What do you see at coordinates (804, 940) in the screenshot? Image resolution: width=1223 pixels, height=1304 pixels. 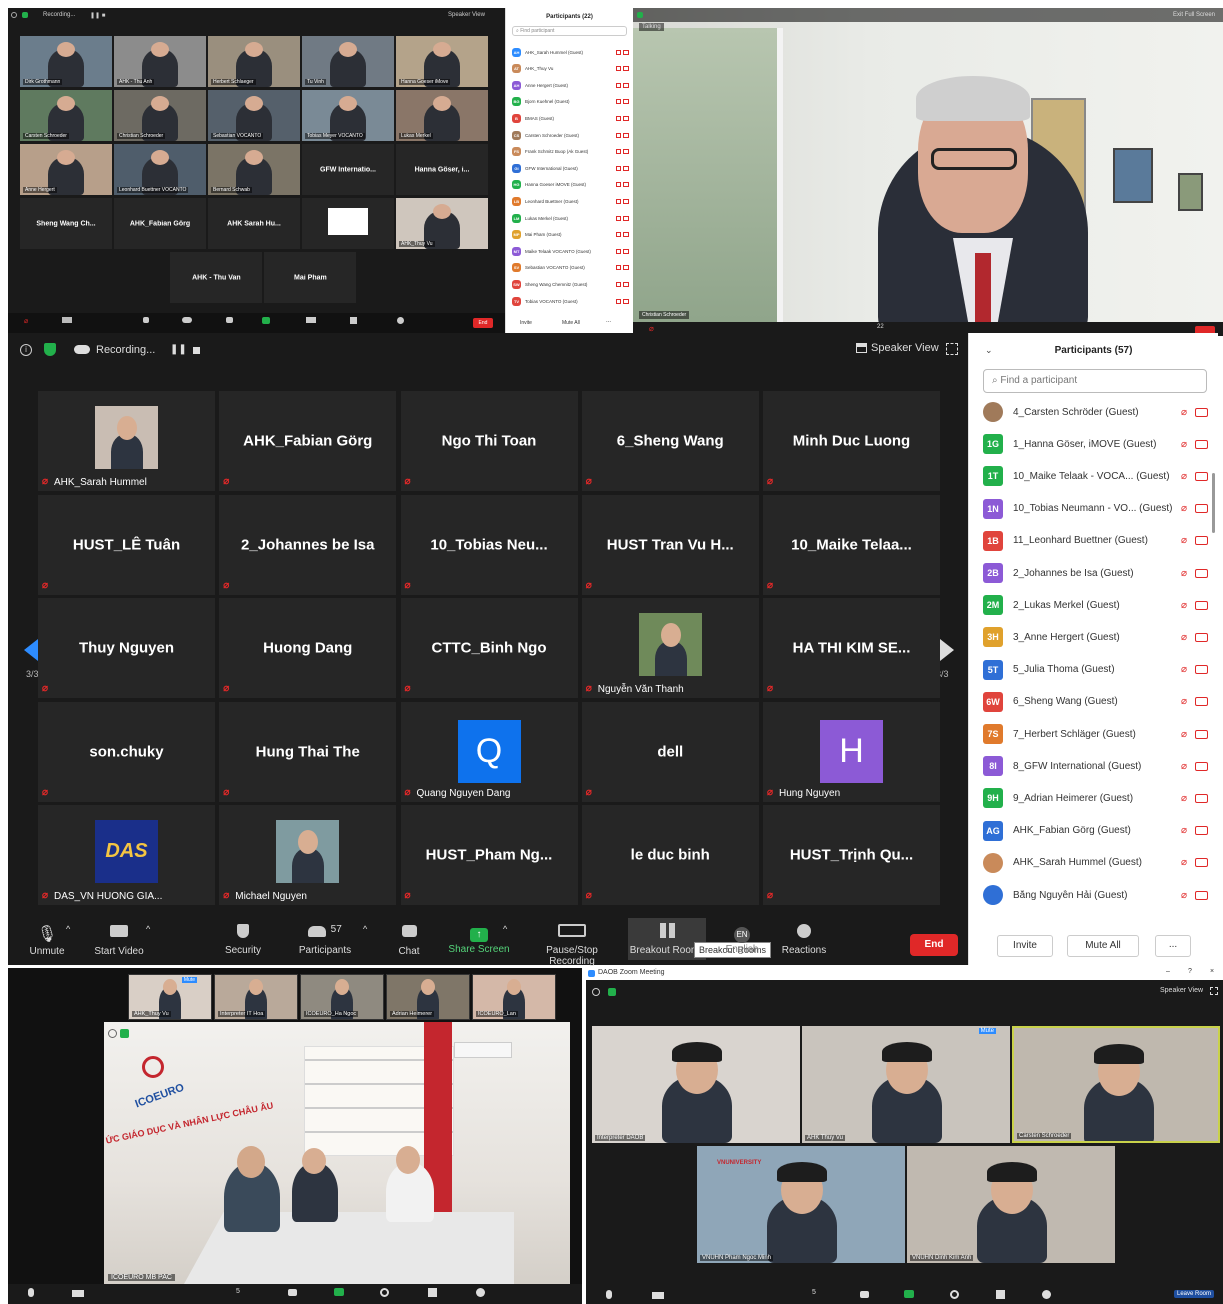 I see `reactions-control: Reactions` at bounding box center [804, 940].